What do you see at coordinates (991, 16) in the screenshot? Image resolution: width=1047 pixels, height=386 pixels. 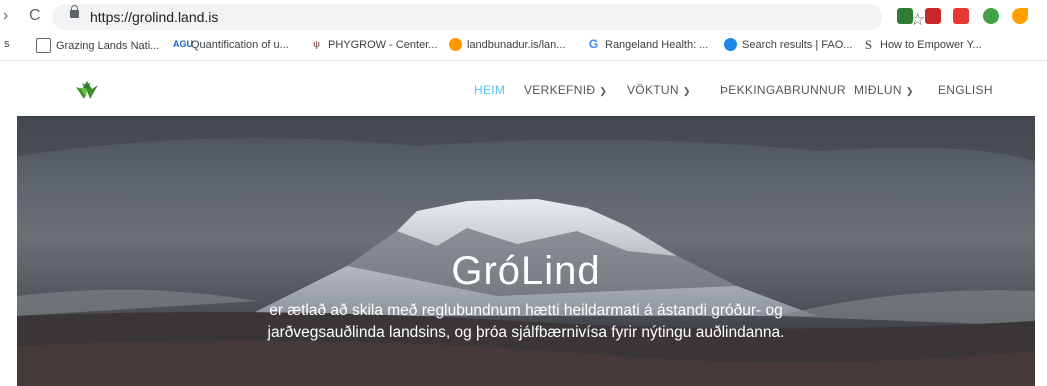 I see `evernote-icon` at bounding box center [991, 16].